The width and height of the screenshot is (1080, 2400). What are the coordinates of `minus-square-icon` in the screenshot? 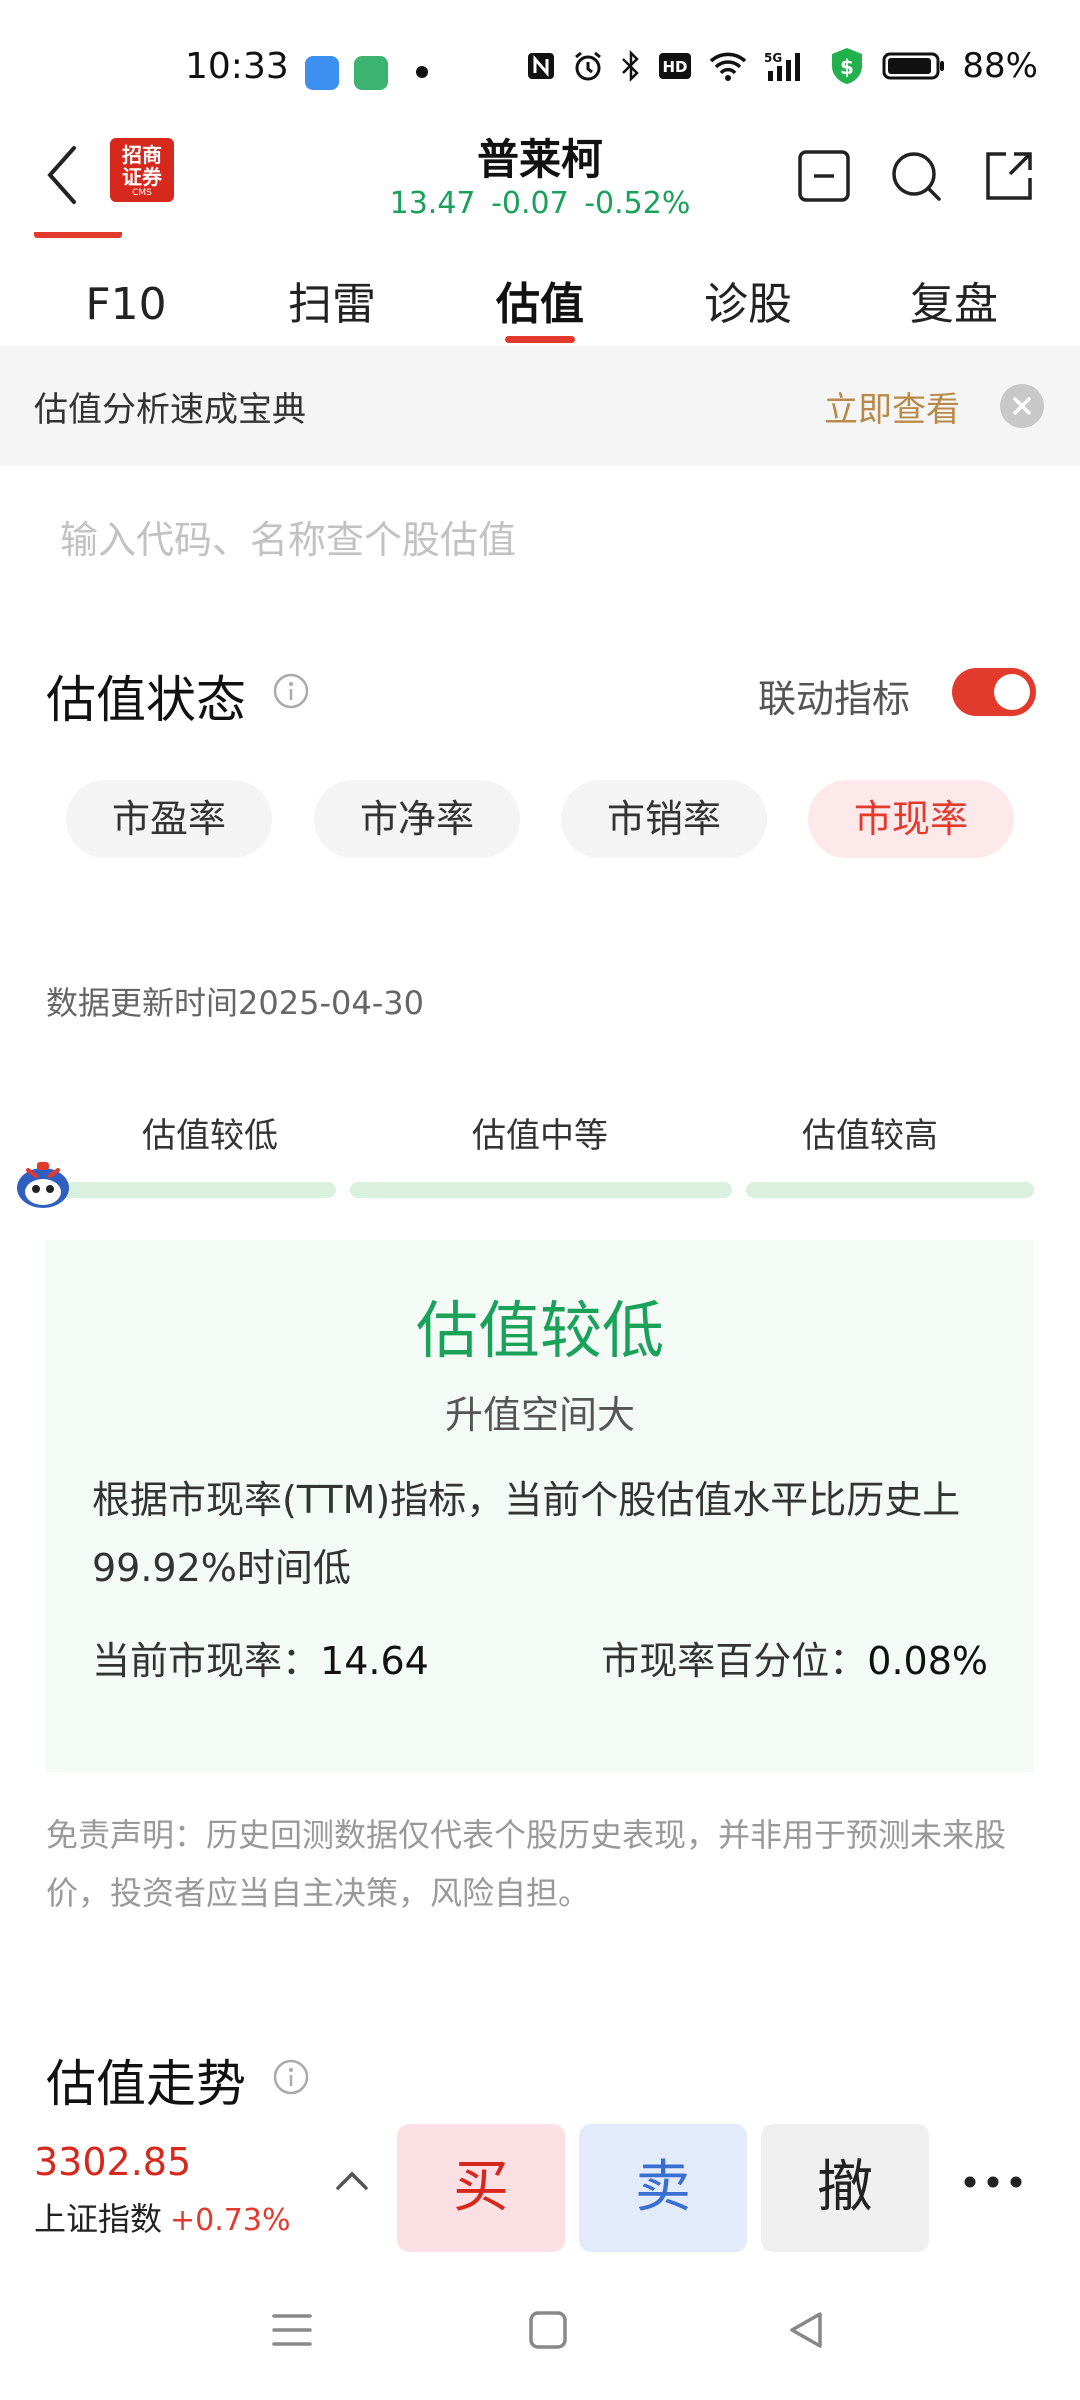 It's located at (824, 176).